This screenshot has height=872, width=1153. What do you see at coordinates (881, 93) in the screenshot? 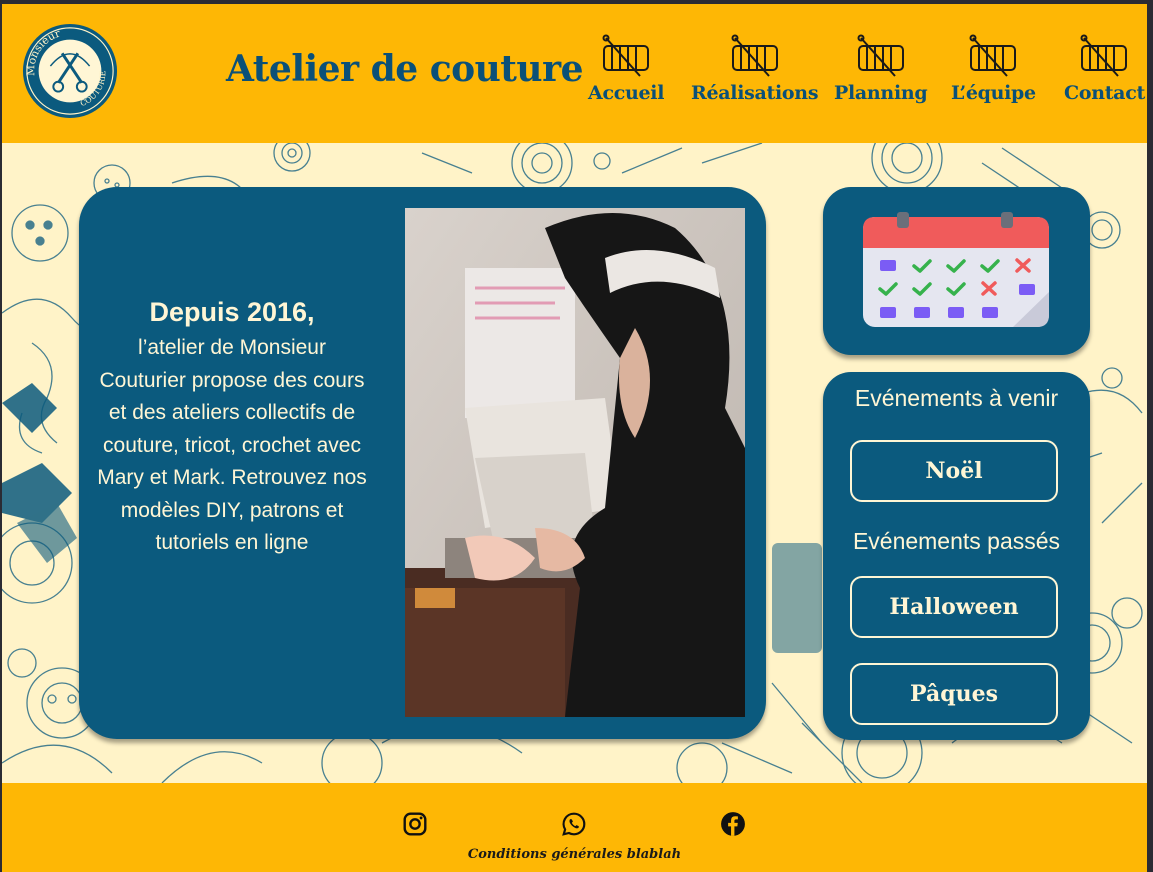
I see `nav-label: Planning` at bounding box center [881, 93].